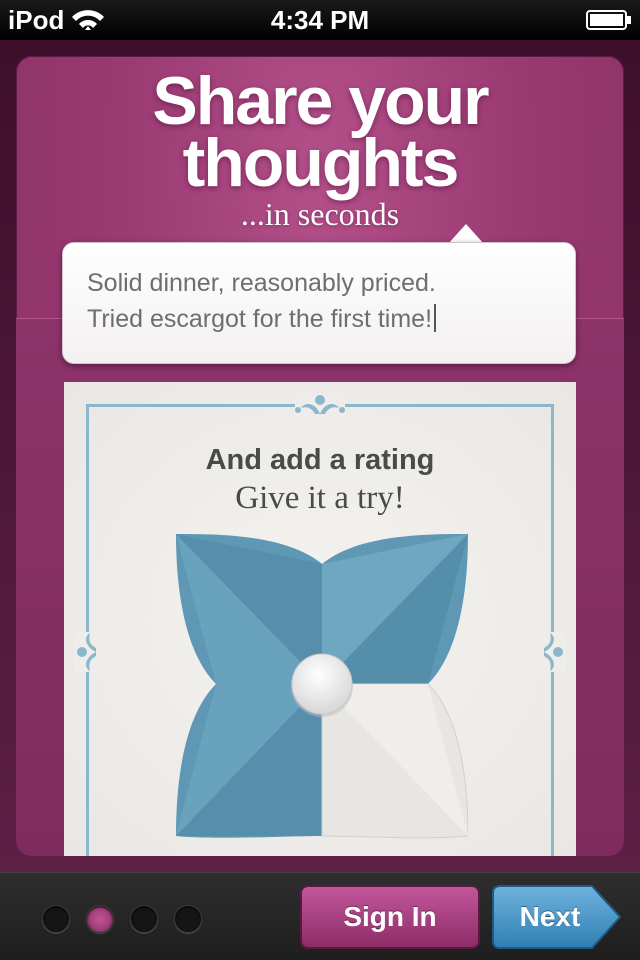 The height and width of the screenshot is (960, 640). I want to click on rating-flower, so click(322, 687).